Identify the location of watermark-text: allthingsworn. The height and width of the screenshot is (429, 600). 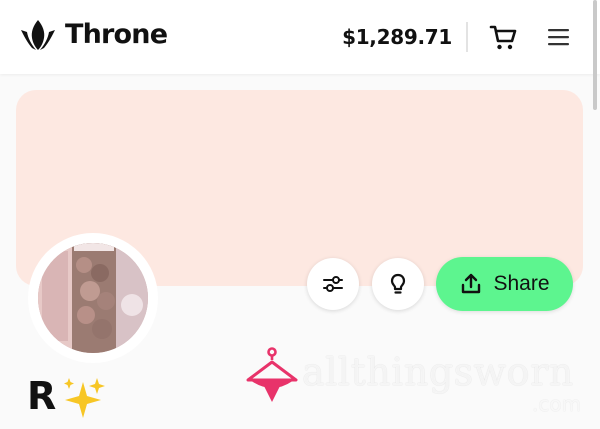
(438, 372).